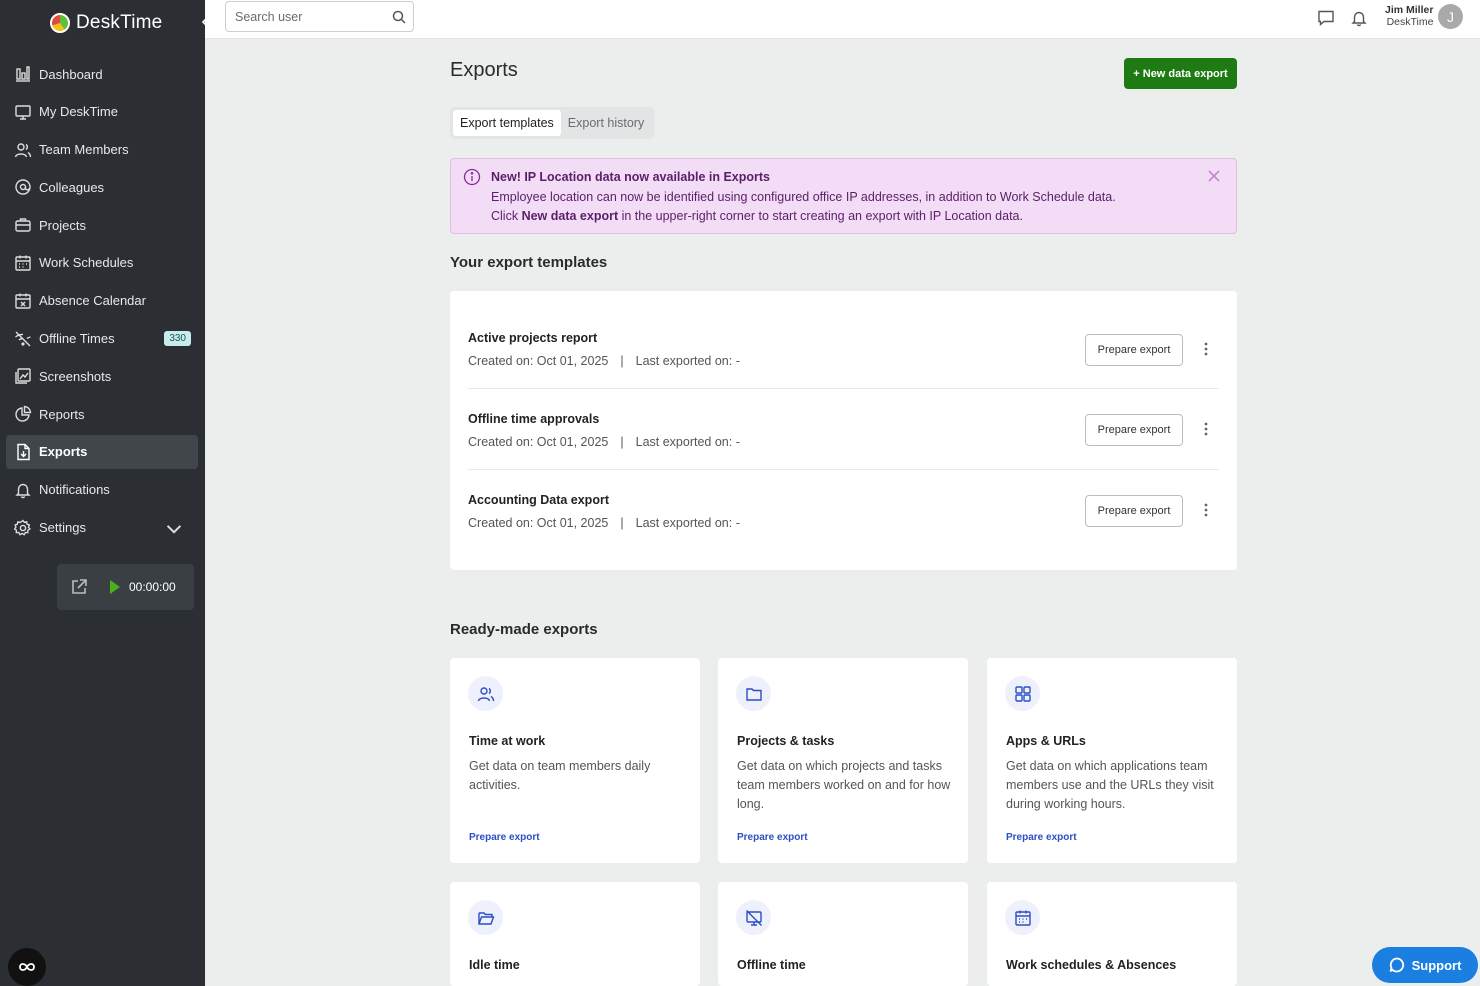  I want to click on infinity-icon, so click(27, 967).